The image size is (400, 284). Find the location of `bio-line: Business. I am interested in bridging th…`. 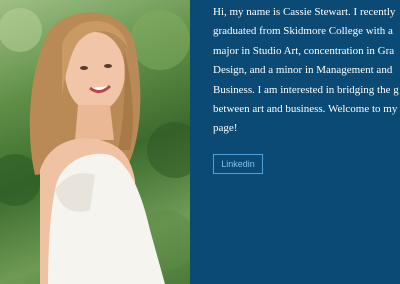

bio-line: Business. I am interested in bridging th… is located at coordinates (306, 89).